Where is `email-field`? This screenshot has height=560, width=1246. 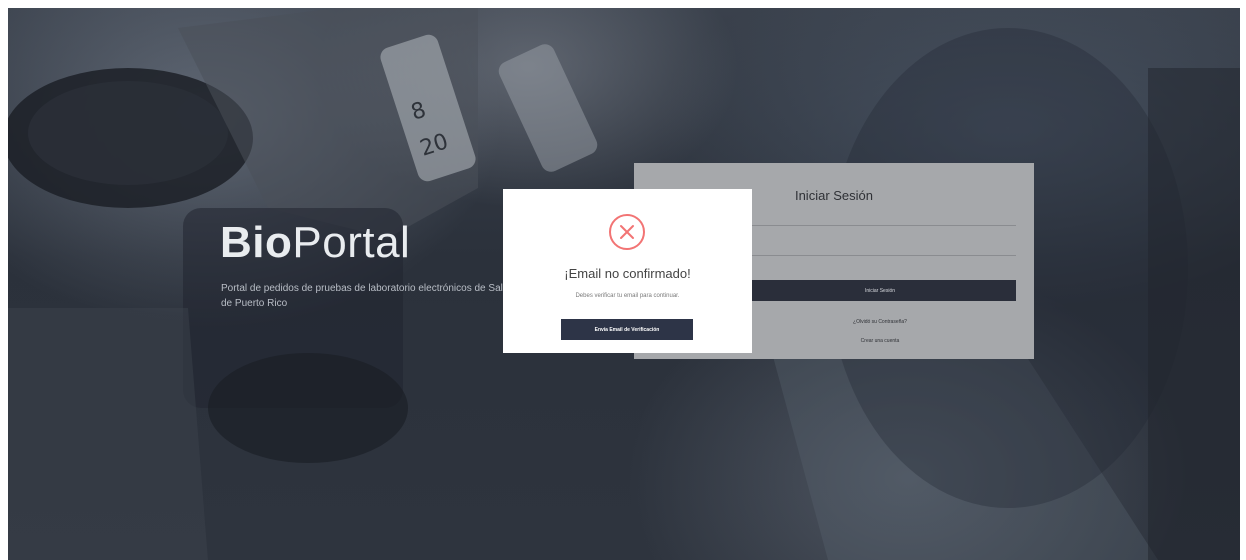 email-field is located at coordinates (880, 225).